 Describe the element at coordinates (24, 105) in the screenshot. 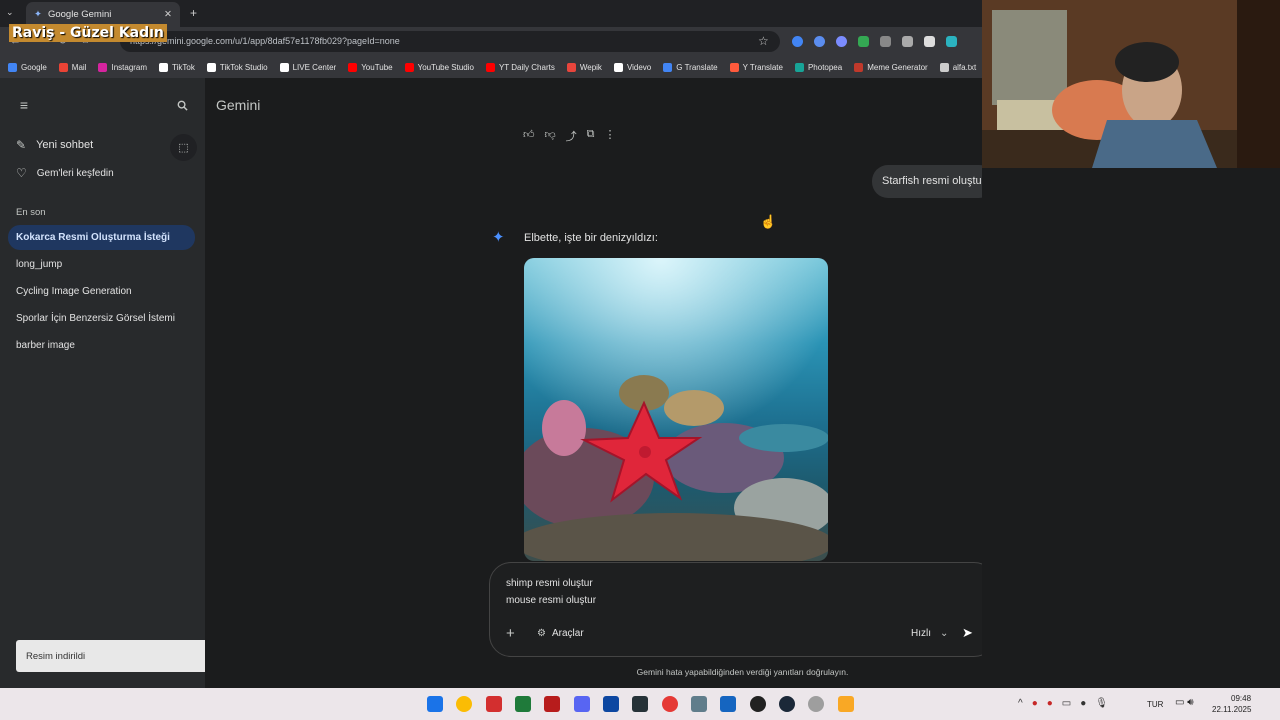

I see `menu-icon: ≡` at that location.